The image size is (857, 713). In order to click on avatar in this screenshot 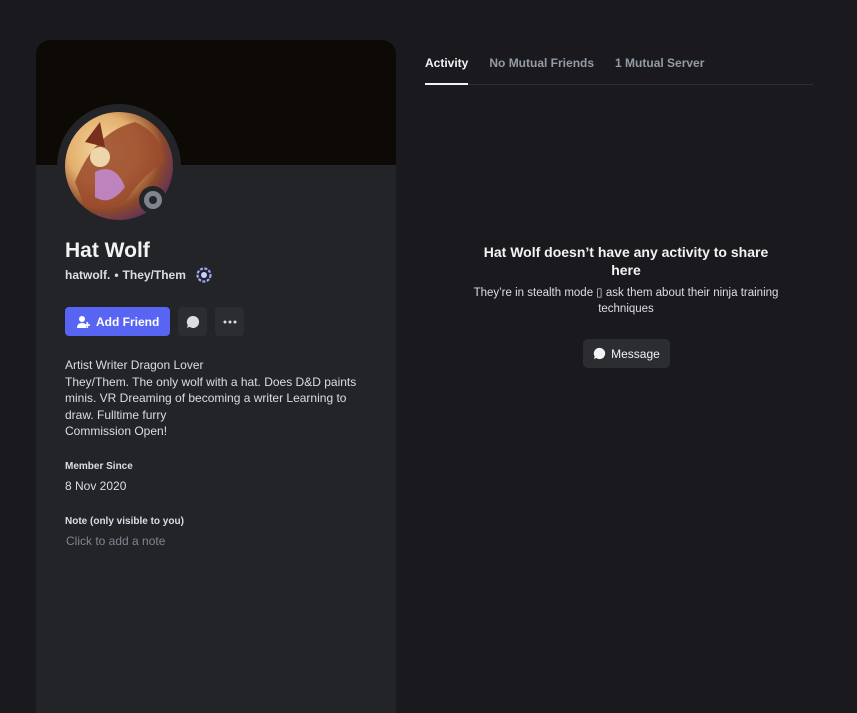, I will do `click(119, 166)`.